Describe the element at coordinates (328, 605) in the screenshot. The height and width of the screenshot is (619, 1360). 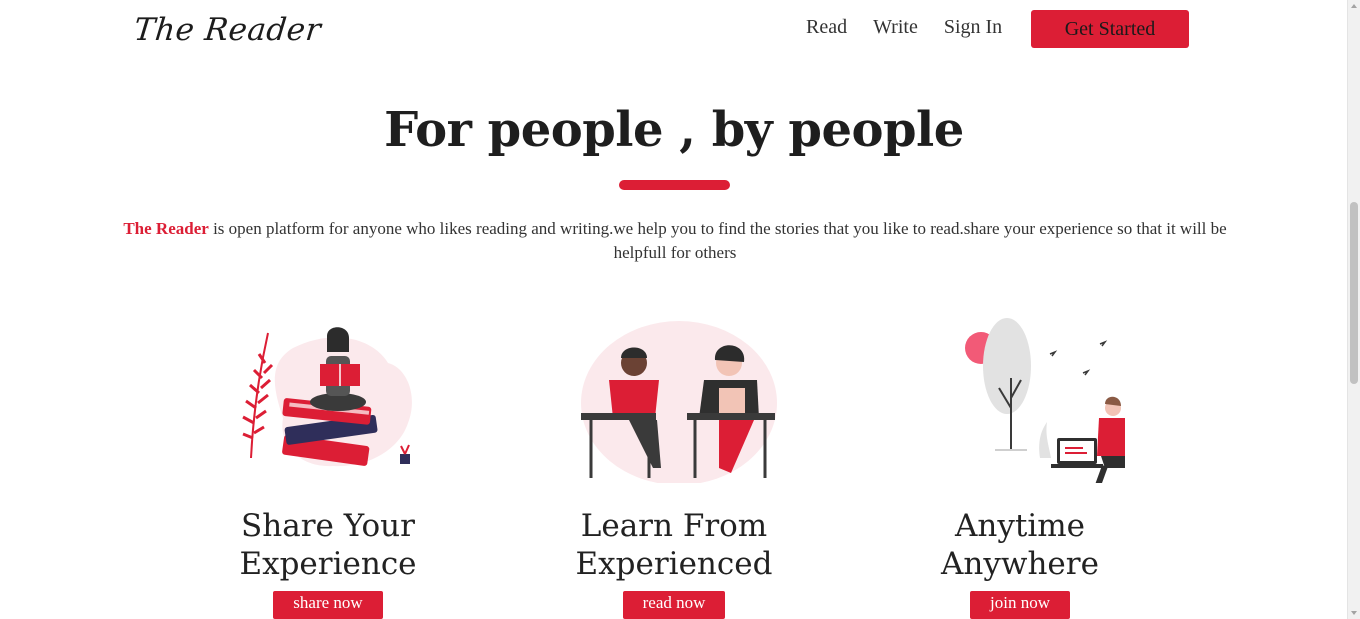
I see `share-now-button: share now` at that location.